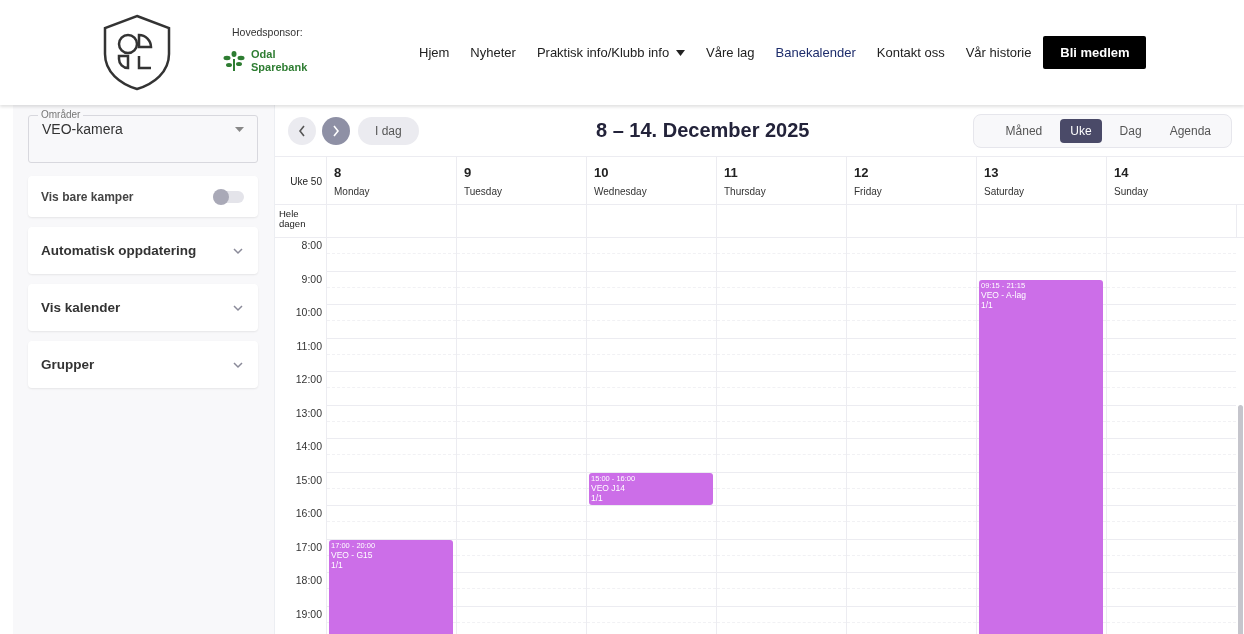  I want to click on nav-link: Nyheter, so click(493, 52).